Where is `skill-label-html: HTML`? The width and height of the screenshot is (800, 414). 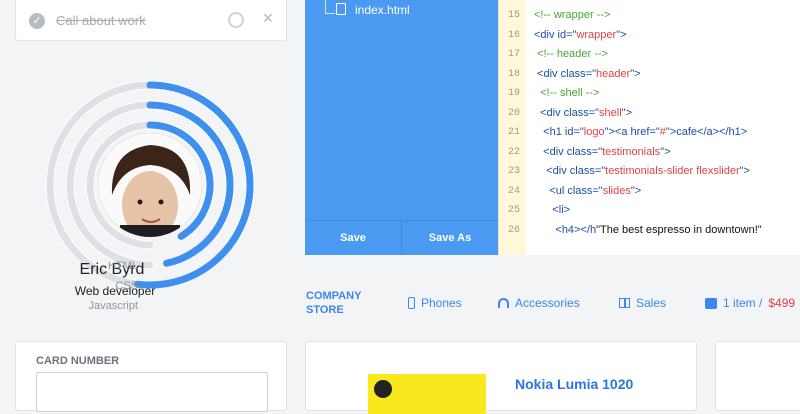
skill-label-html: HTML is located at coordinates (123, 266).